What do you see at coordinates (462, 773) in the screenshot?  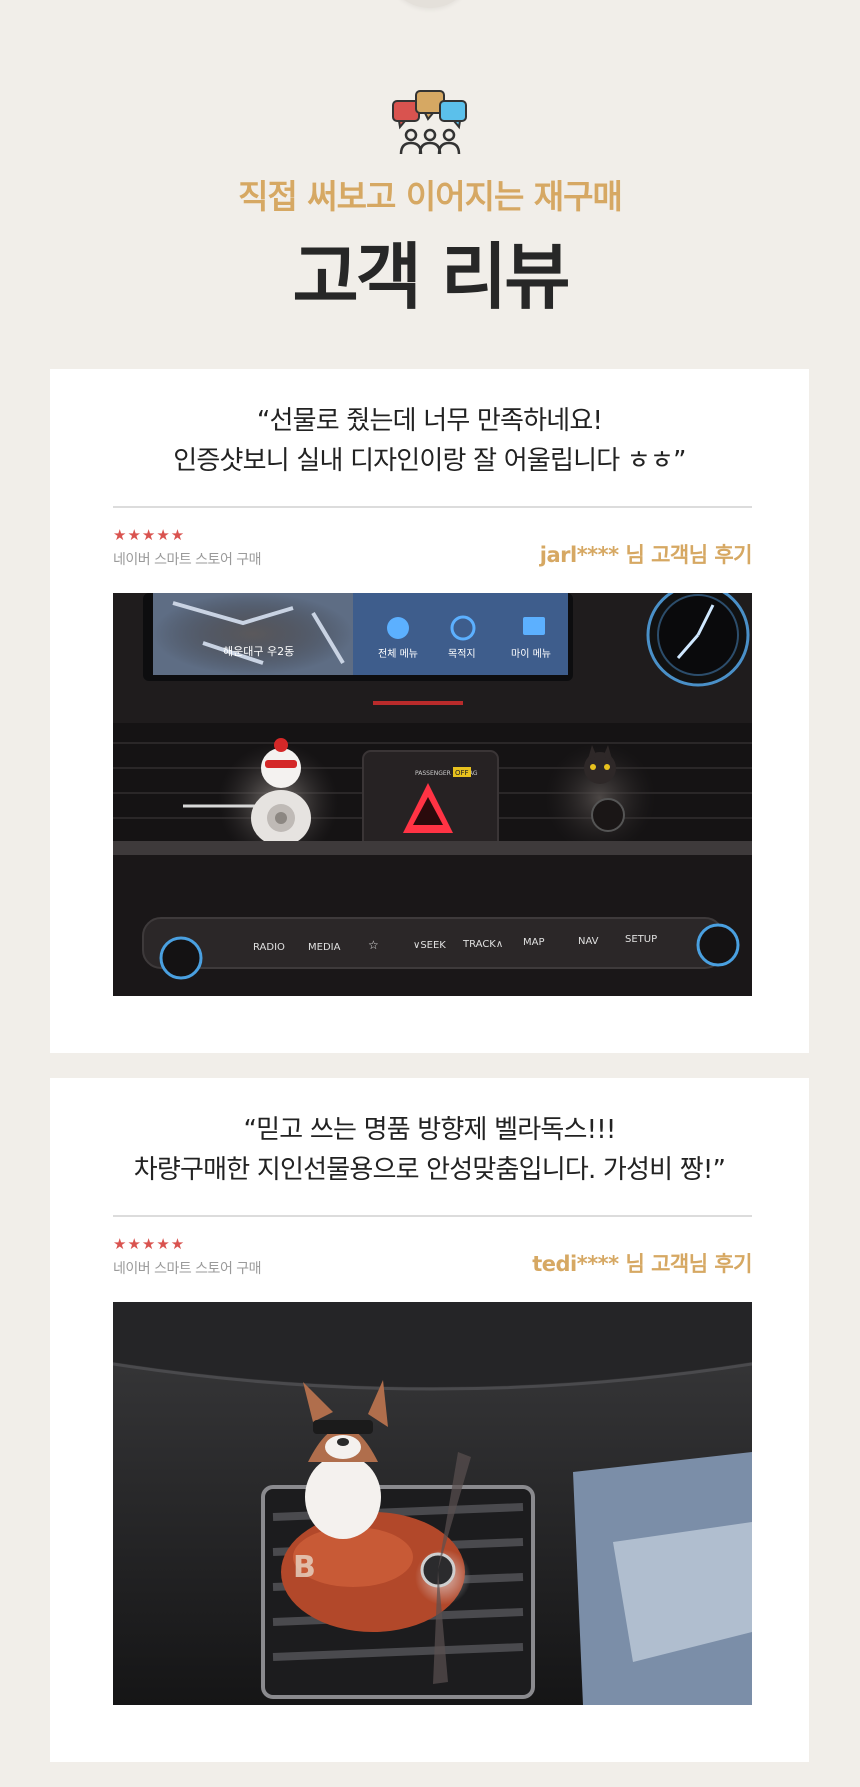 I see `airbag-badge: OFF` at bounding box center [462, 773].